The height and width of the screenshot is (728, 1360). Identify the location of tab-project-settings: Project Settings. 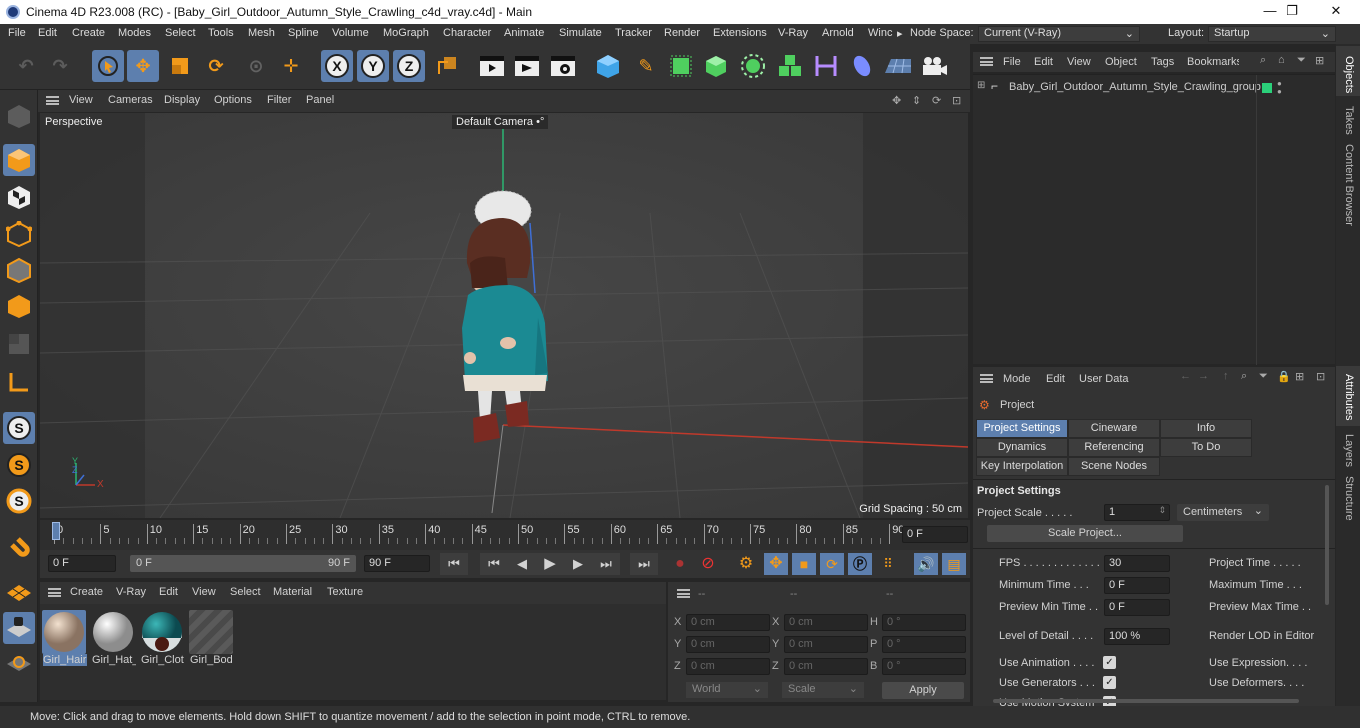
(1022, 428).